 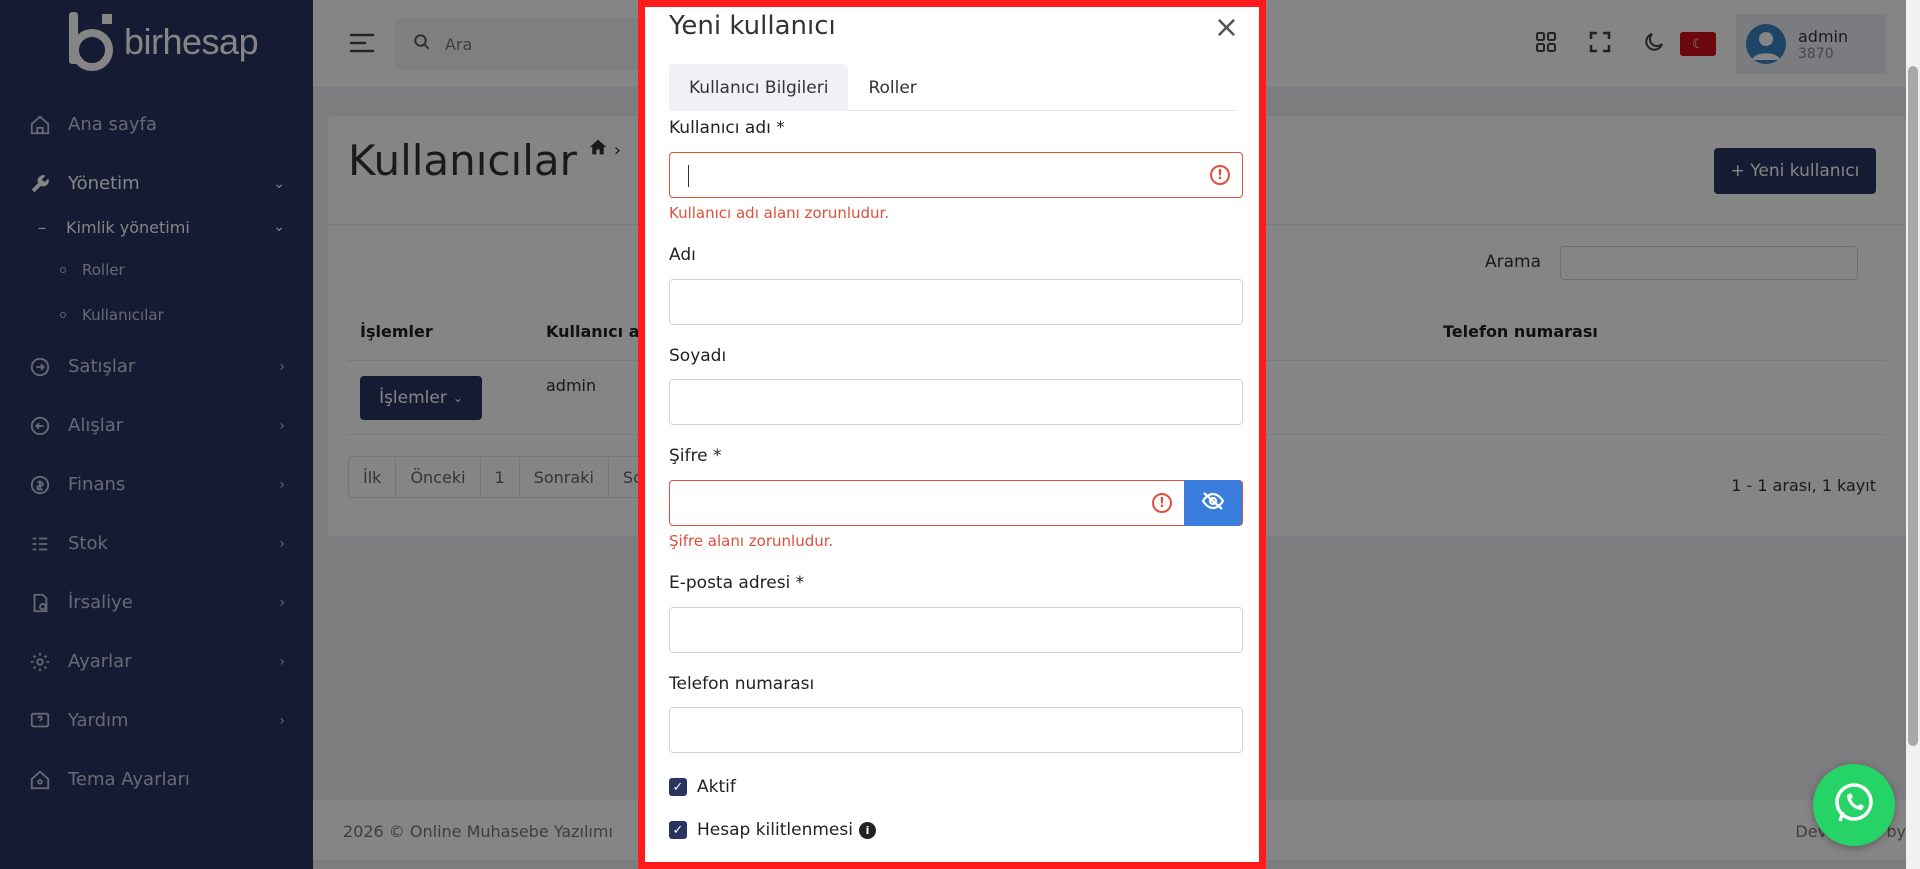 What do you see at coordinates (742, 684) in the screenshot?
I see `phone-label: Telefon numarası` at bounding box center [742, 684].